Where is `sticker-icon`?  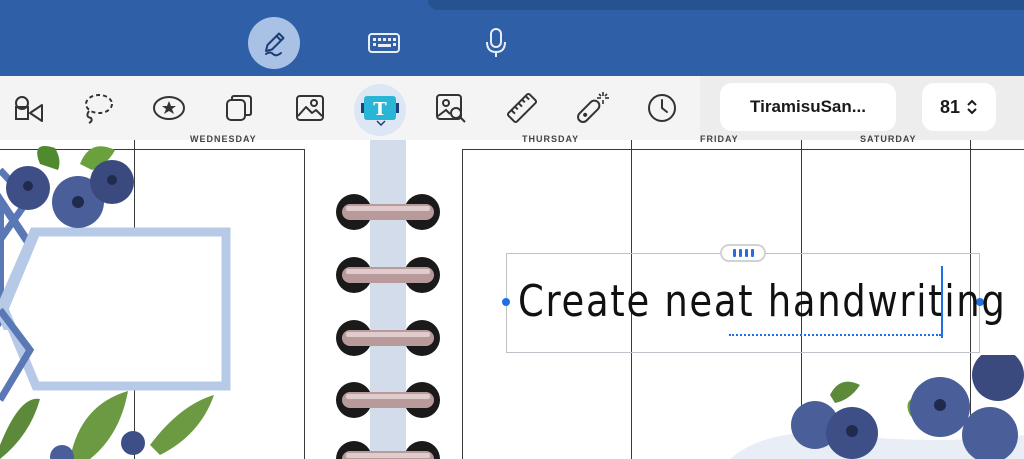
sticker-icon is located at coordinates (169, 108).